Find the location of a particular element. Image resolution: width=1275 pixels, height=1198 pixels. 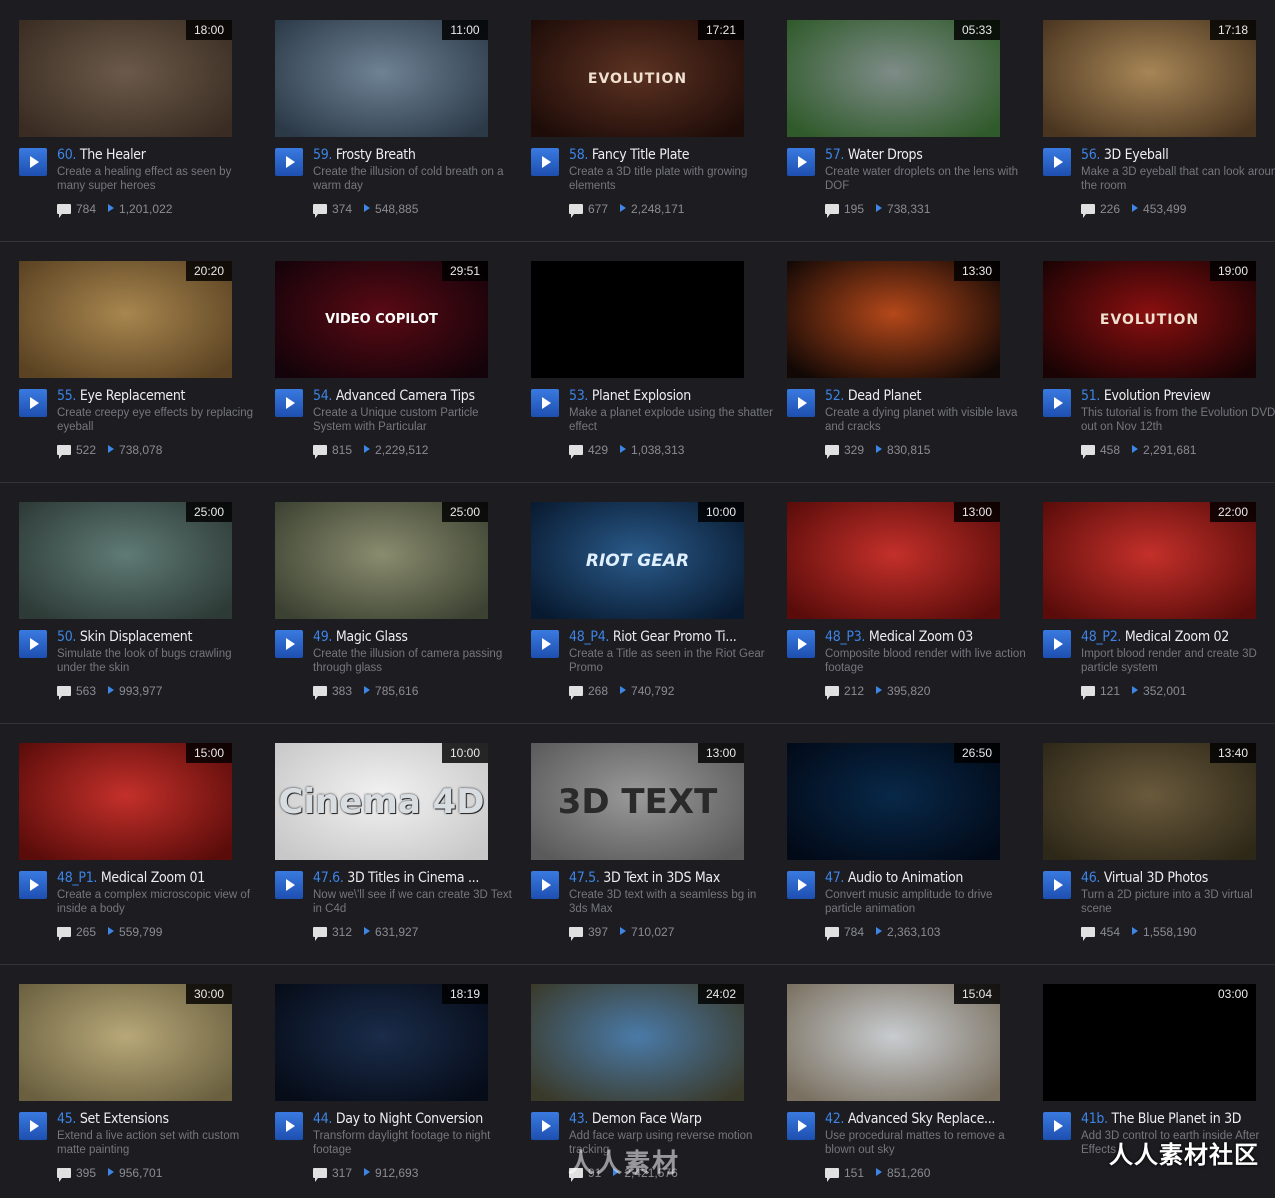

views-icon is located at coordinates (623, 690).